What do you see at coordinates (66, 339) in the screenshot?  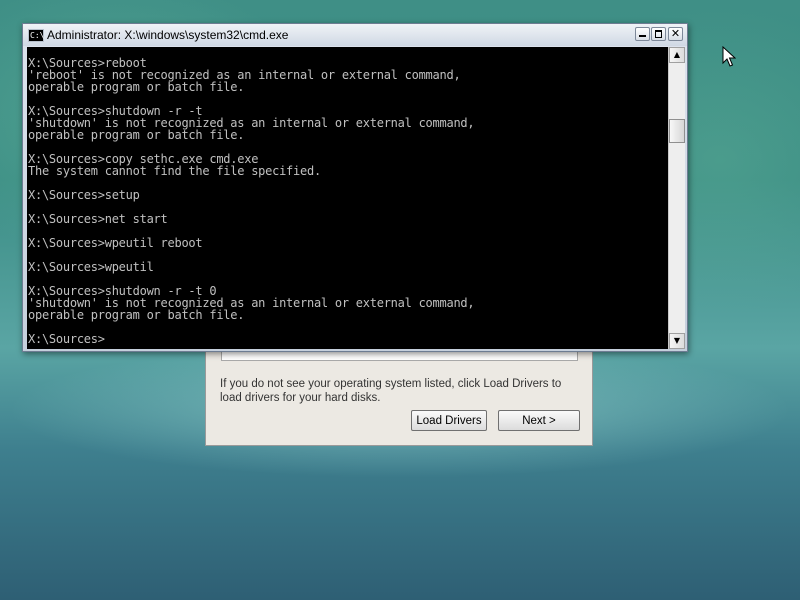 I see `console-line: X:\Sources>` at bounding box center [66, 339].